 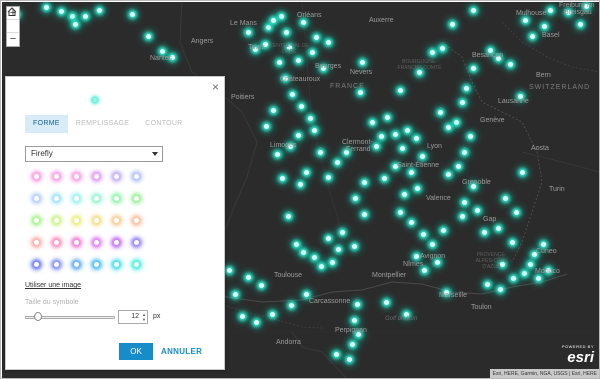 What do you see at coordinates (133, 317) in the screenshot?
I see `symbol-size-stepper: 12 ▲ ▼` at bounding box center [133, 317].